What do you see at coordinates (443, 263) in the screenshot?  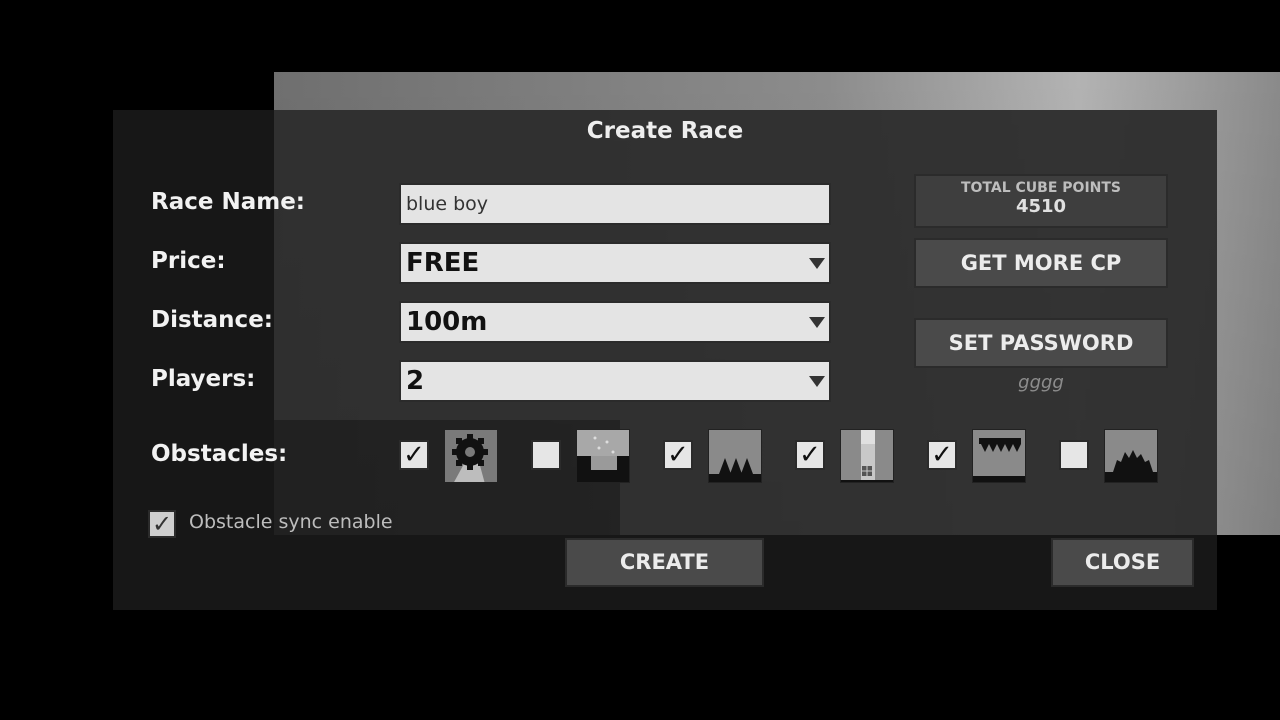 I see `price-value: FREE` at bounding box center [443, 263].